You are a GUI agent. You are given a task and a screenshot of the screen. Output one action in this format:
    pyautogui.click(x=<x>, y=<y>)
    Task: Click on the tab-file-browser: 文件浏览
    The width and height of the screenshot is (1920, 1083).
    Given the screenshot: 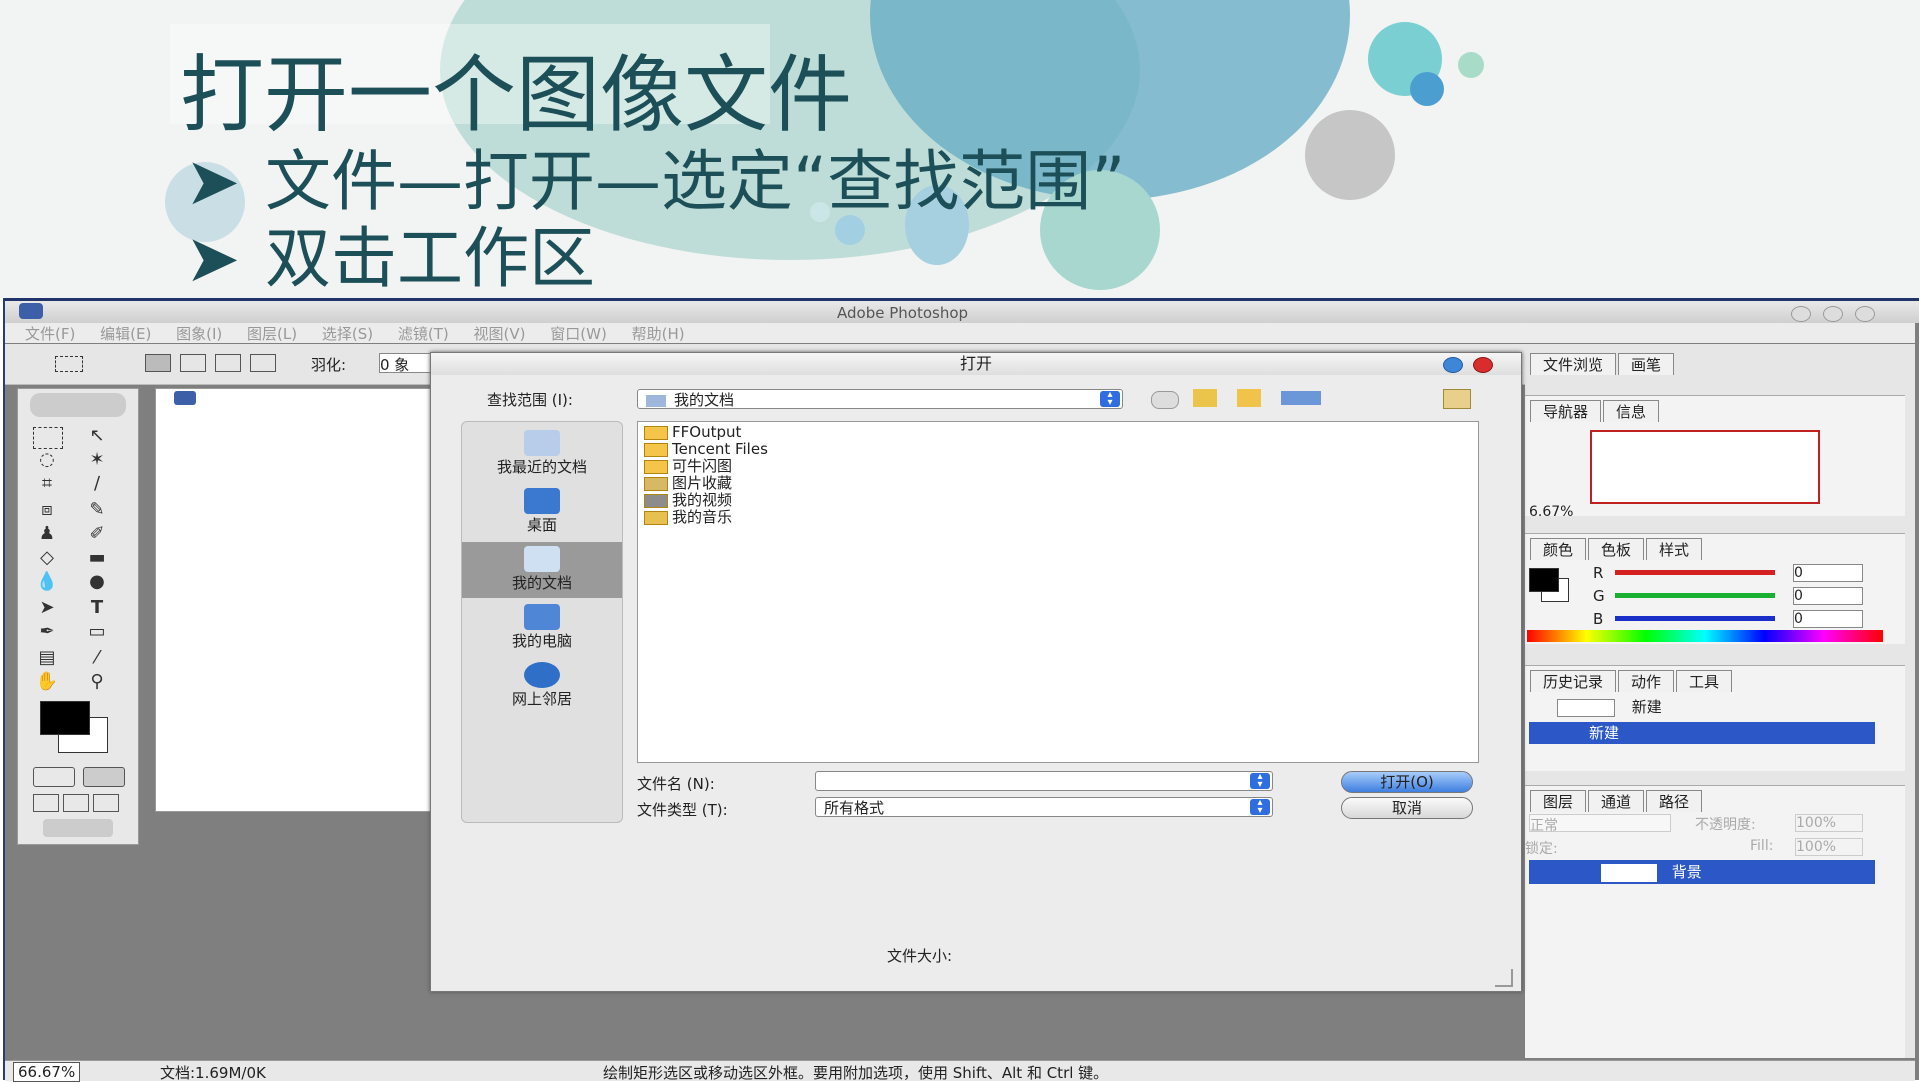 What is the action you would take?
    pyautogui.click(x=1573, y=364)
    